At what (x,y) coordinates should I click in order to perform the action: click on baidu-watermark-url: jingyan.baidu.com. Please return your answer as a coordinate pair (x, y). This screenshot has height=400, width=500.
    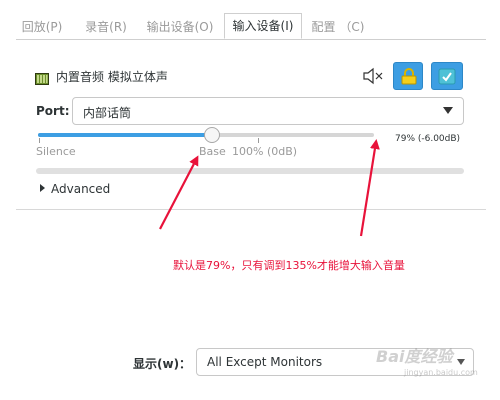
    Looking at the image, I should click on (441, 372).